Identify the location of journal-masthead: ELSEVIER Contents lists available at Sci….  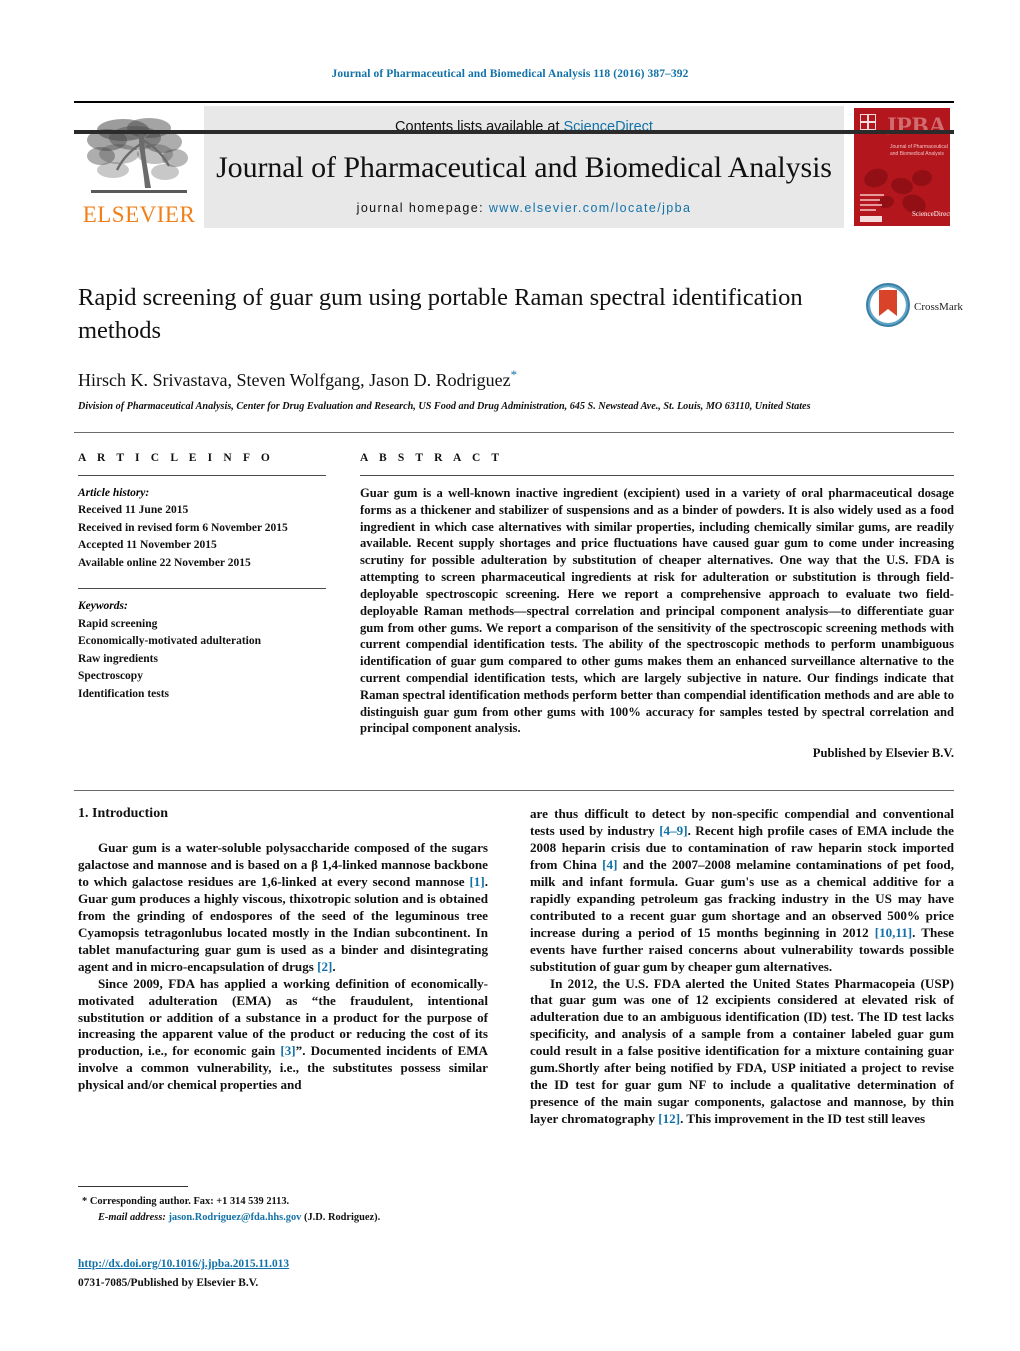
(514, 165).